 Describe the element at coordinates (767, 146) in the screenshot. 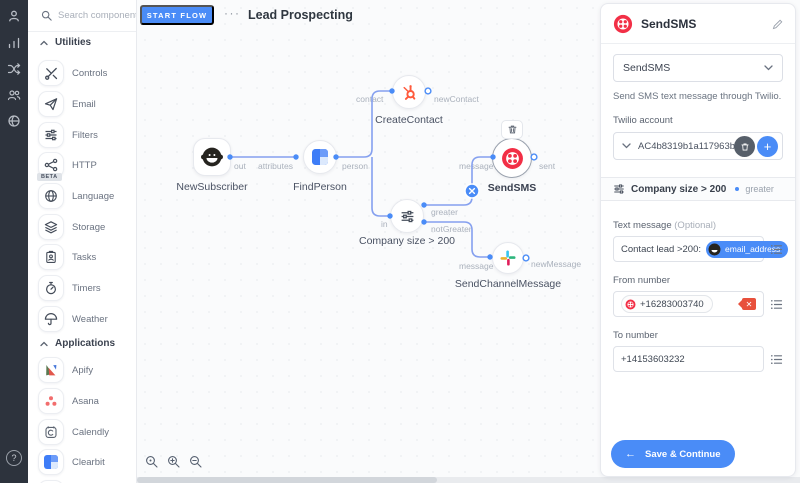

I see `add-account-button: +` at that location.